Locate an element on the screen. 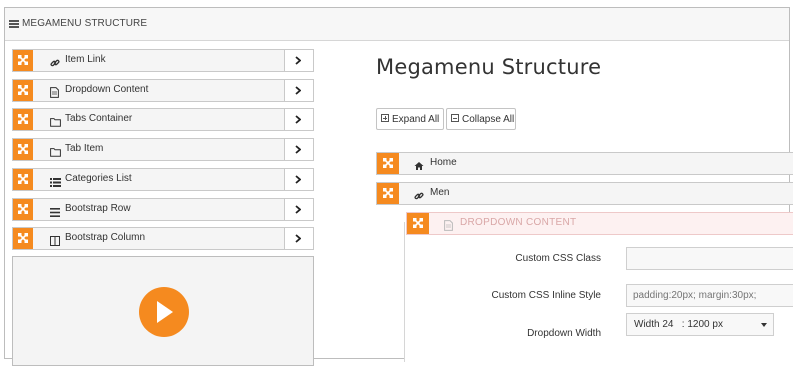 This screenshot has width=793, height=370. palette-item-label: Dropdown Content is located at coordinates (107, 89).